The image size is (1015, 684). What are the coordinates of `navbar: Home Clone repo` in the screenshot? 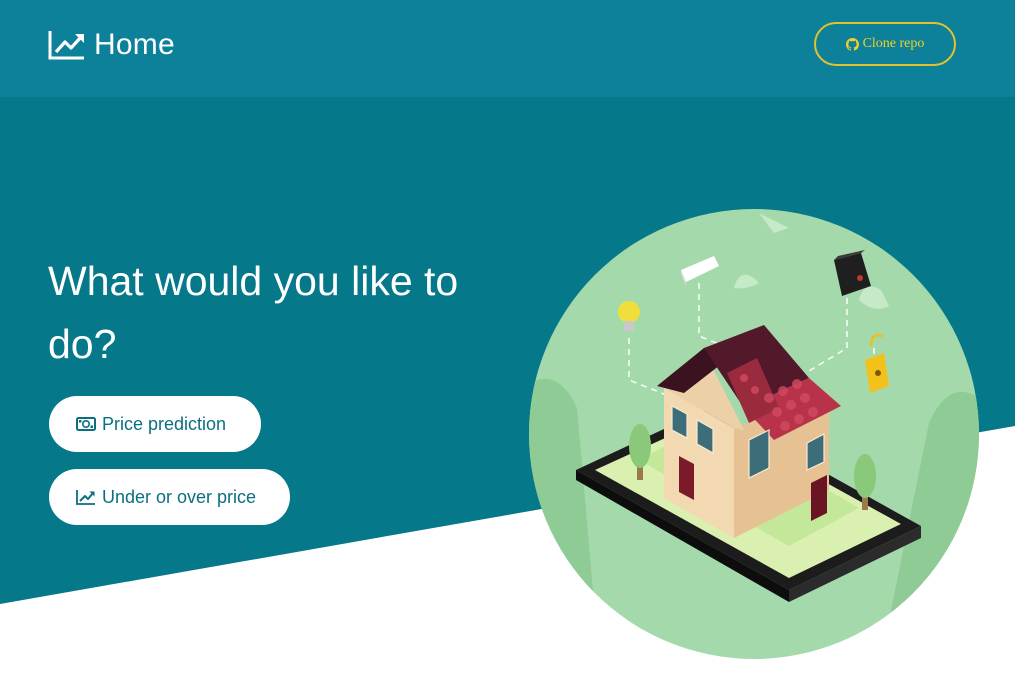 It's located at (507, 48).